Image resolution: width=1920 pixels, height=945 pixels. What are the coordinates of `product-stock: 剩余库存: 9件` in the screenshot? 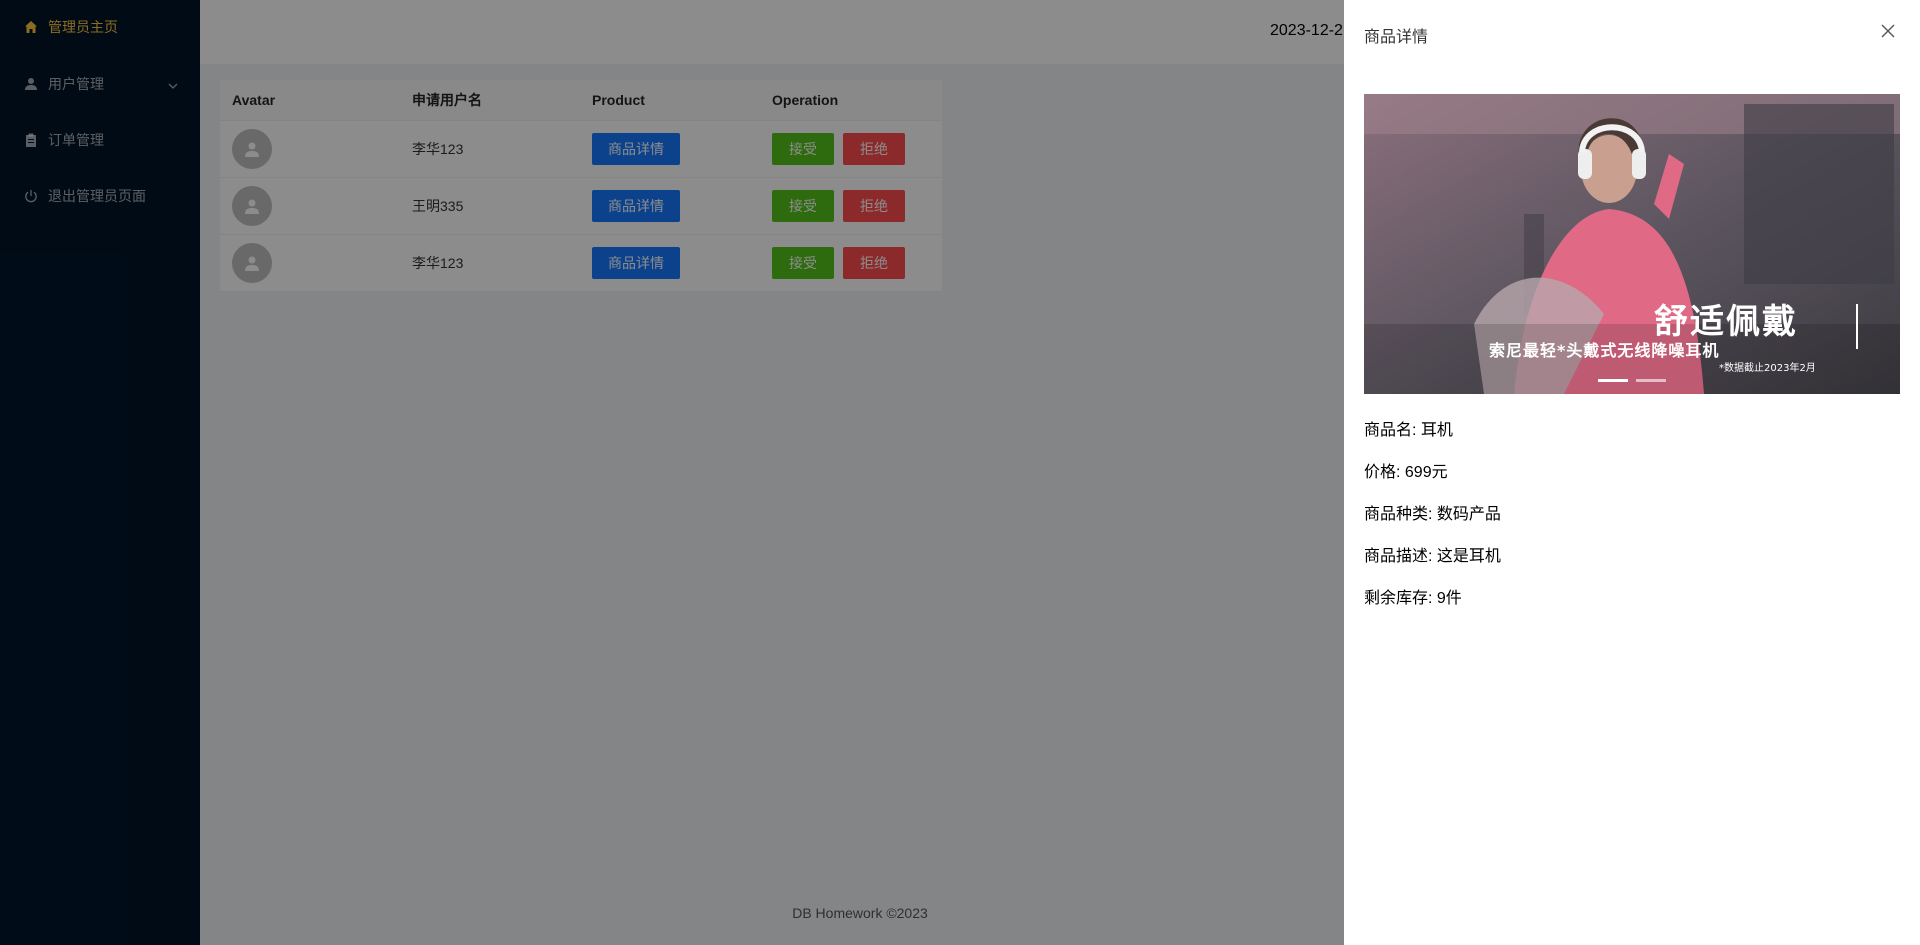 It's located at (1413, 598).